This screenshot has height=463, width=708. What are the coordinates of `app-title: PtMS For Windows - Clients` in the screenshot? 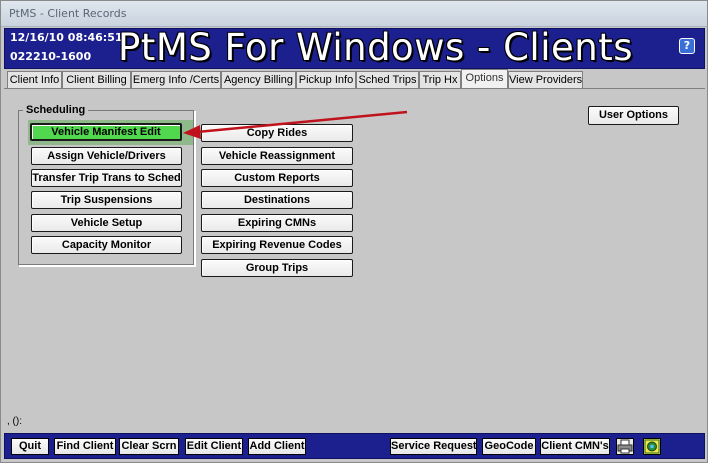 It's located at (375, 47).